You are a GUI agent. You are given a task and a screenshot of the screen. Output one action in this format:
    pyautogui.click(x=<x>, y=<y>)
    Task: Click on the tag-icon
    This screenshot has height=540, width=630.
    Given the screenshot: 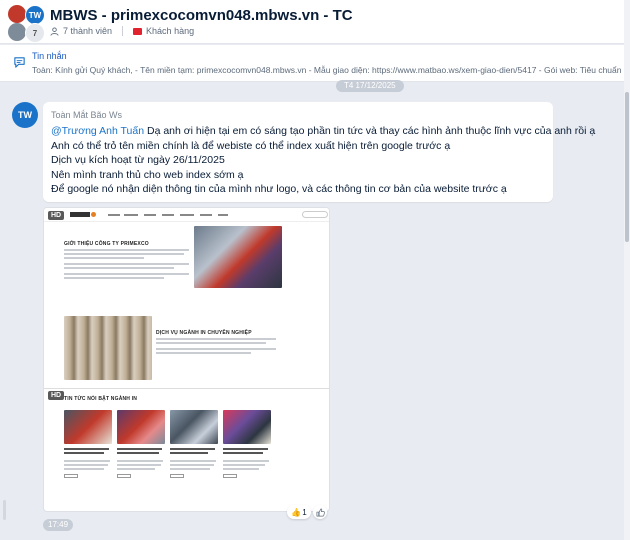 What is the action you would take?
    pyautogui.click(x=138, y=31)
    